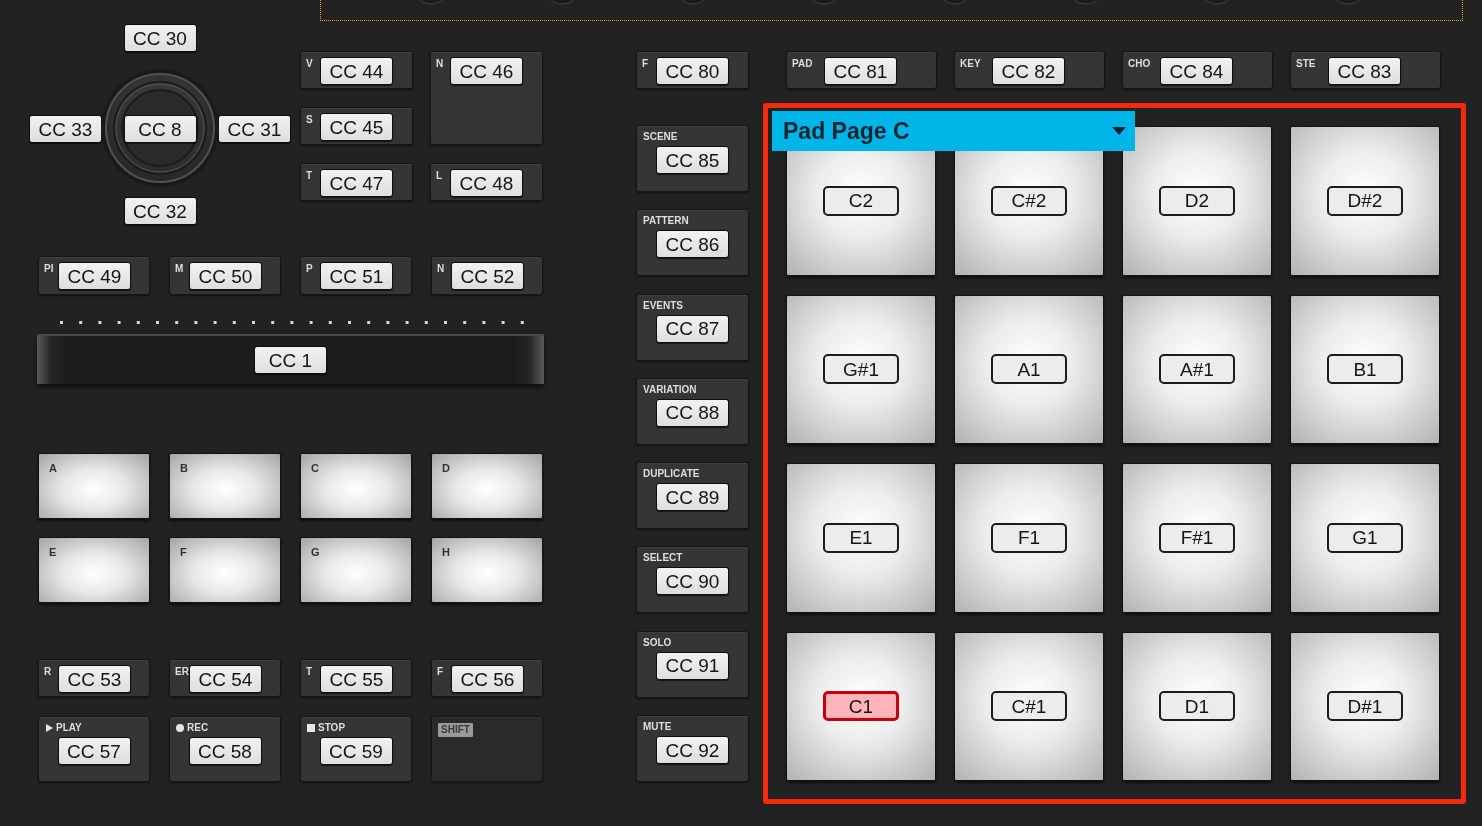  I want to click on controller-button: ER CC 54, so click(225, 678).